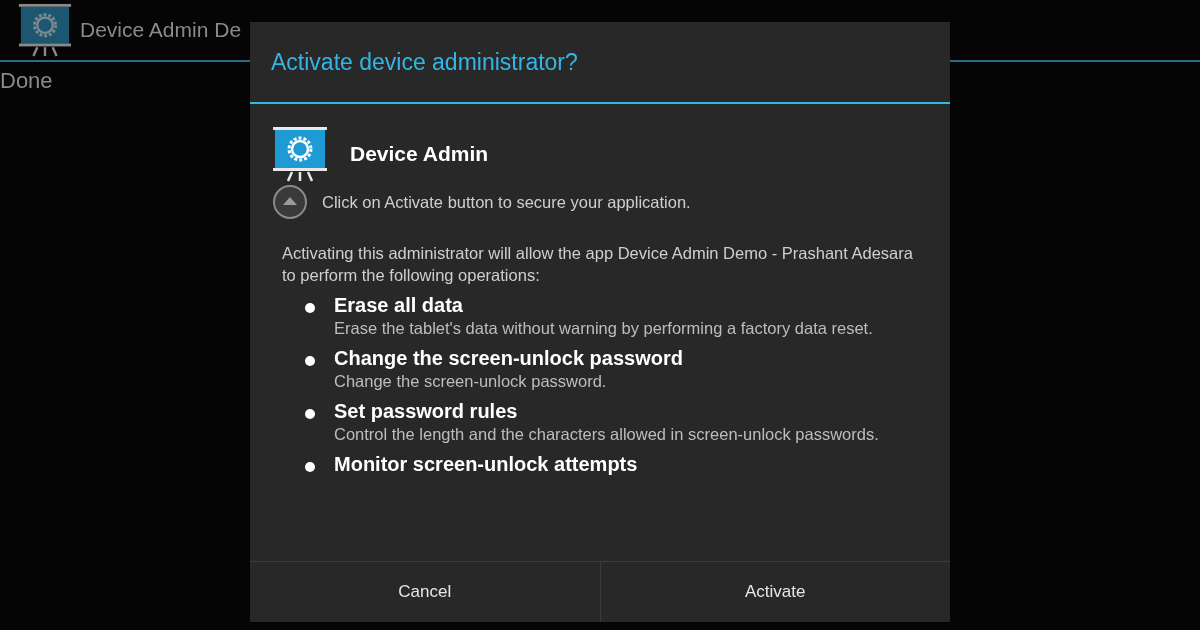  Describe the element at coordinates (471, 381) in the screenshot. I see `policy-detail: Change the screen-unlock password.` at that location.